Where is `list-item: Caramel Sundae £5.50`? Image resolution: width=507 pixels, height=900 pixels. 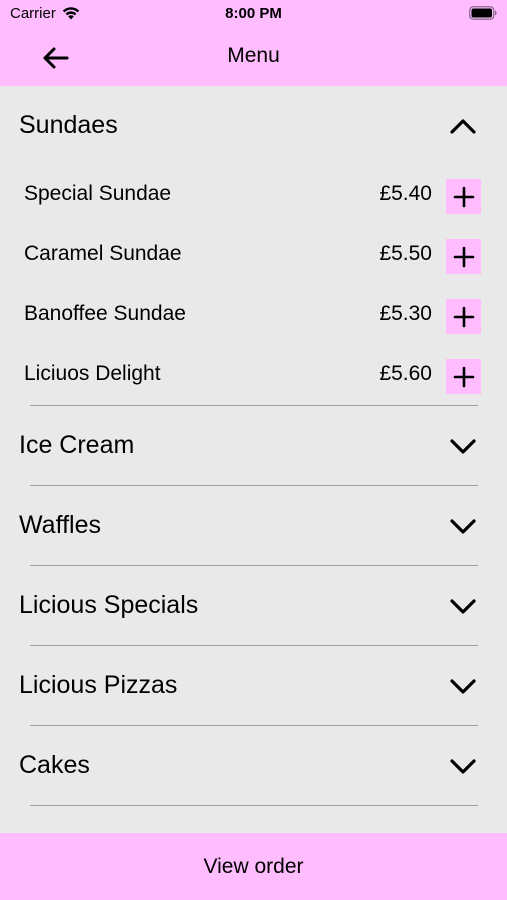 list-item: Caramel Sundae £5.50 is located at coordinates (253, 256).